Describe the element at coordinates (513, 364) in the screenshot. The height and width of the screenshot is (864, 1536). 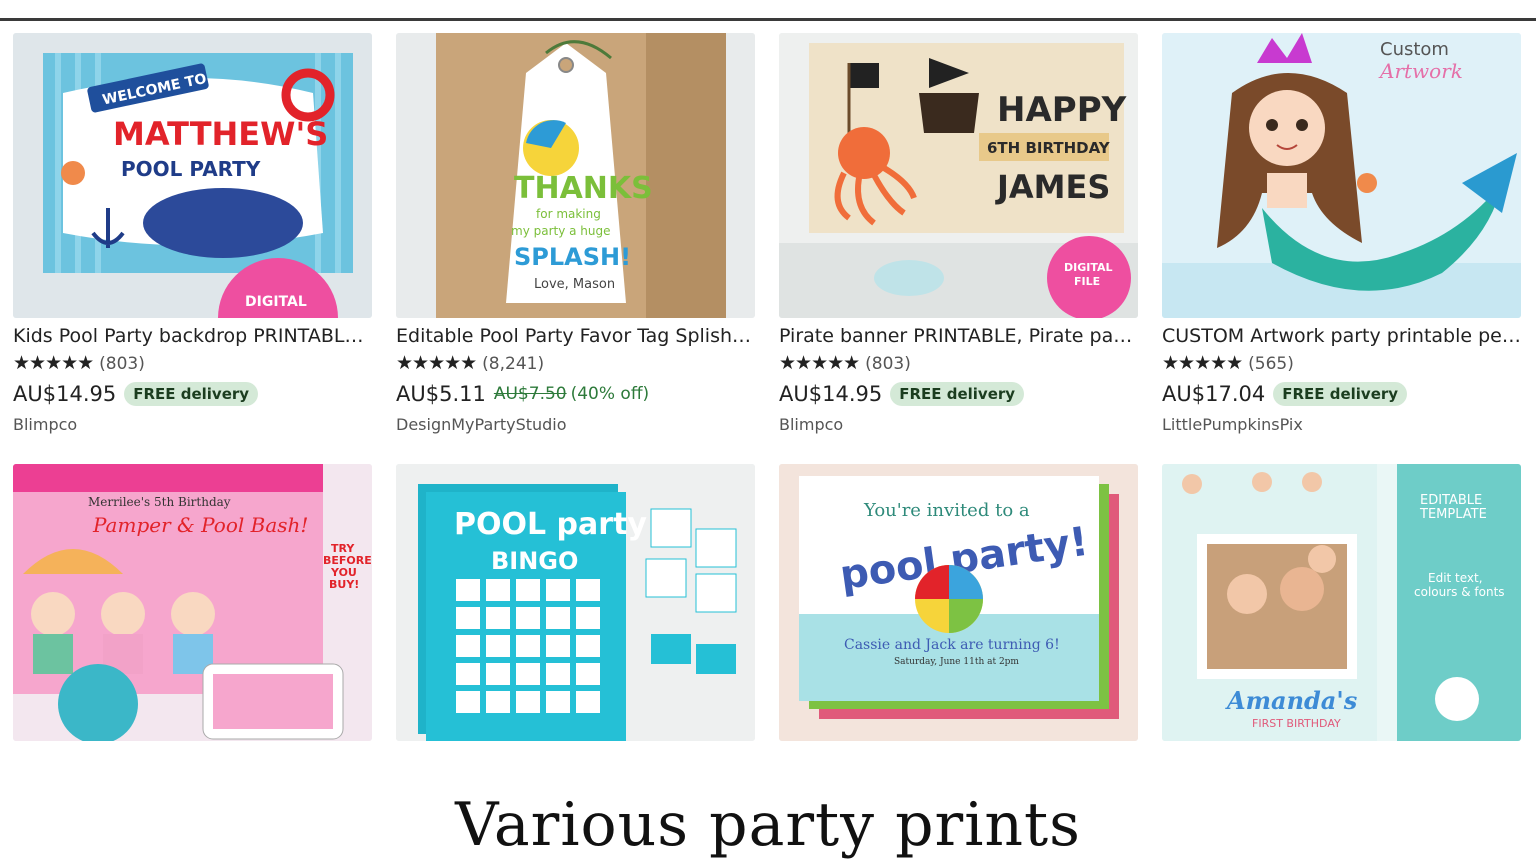
I see `review-count: (8,241)` at that location.